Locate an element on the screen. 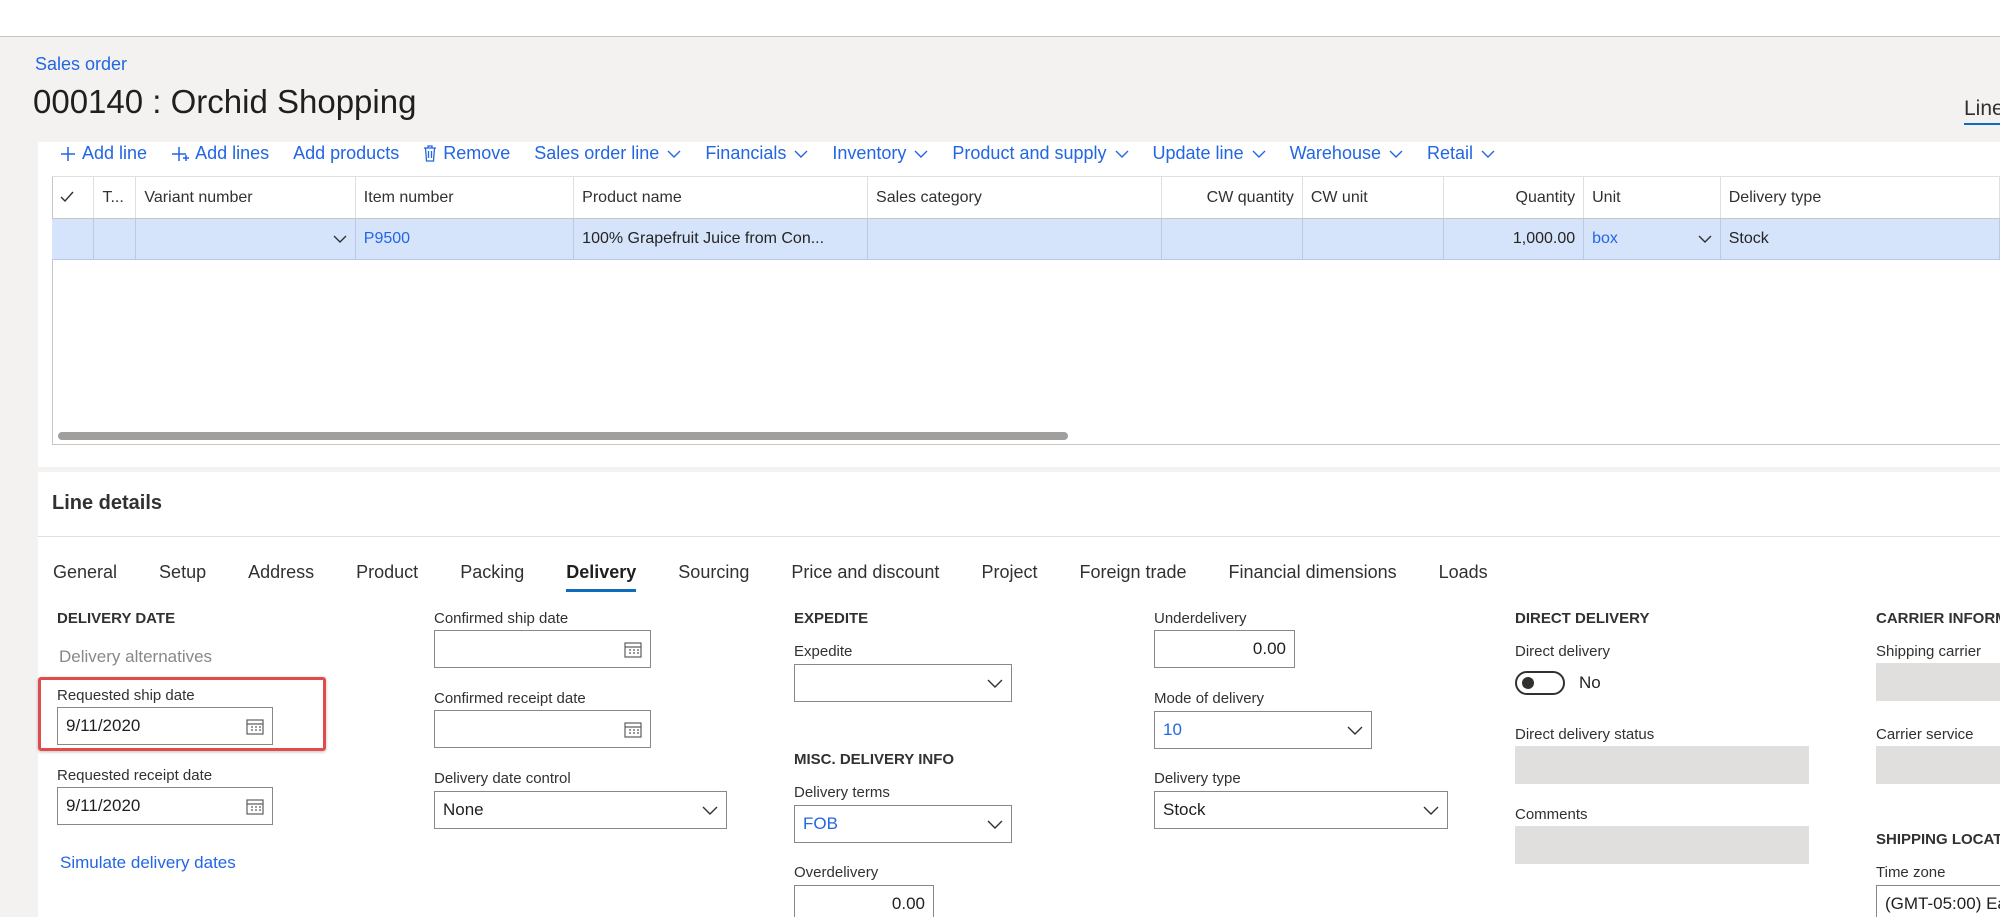 Image resolution: width=2000 pixels, height=917 pixels. requested-ship-date-label: Requested ship date is located at coordinates (126, 695).